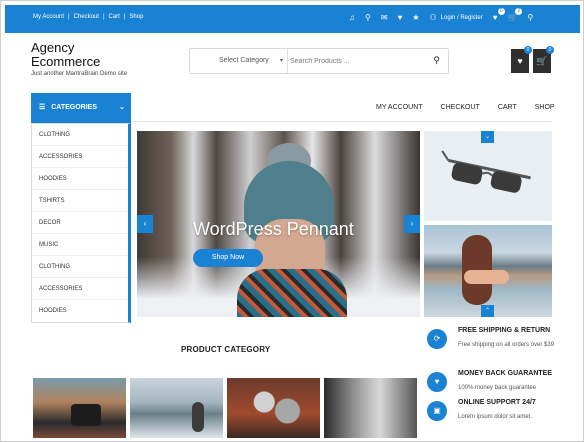 The width and height of the screenshot is (584, 442). Describe the element at coordinates (528, 50) in the screenshot. I see `wishlist-badge: 0` at that location.